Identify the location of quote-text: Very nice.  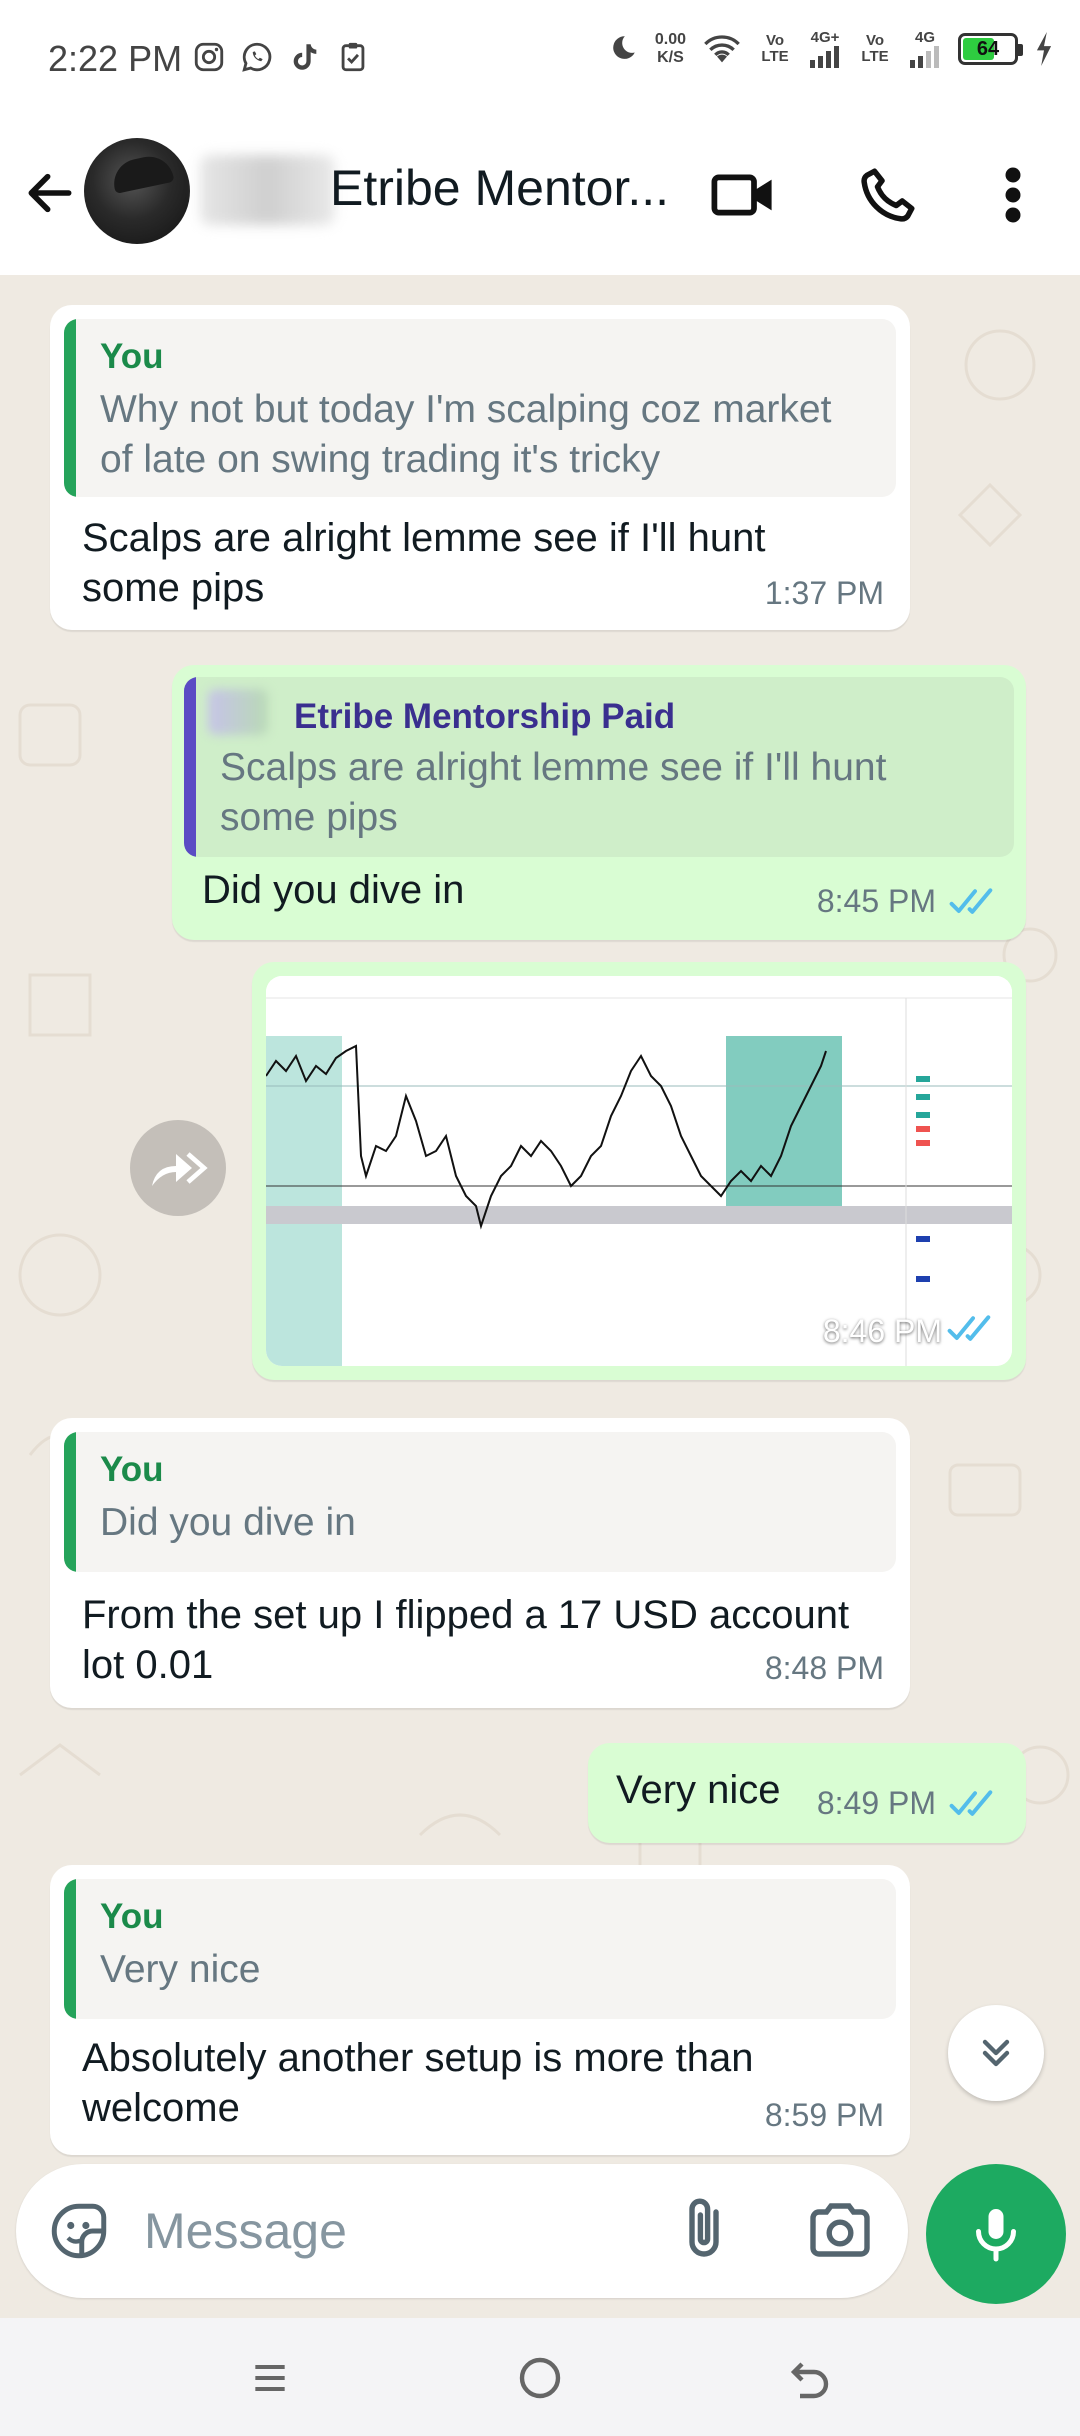
(180, 1969).